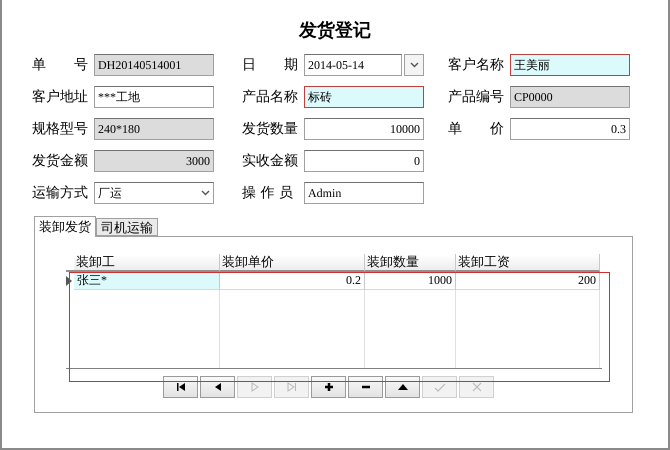  Describe the element at coordinates (60, 193) in the screenshot. I see `field-label: 运输方式` at that location.